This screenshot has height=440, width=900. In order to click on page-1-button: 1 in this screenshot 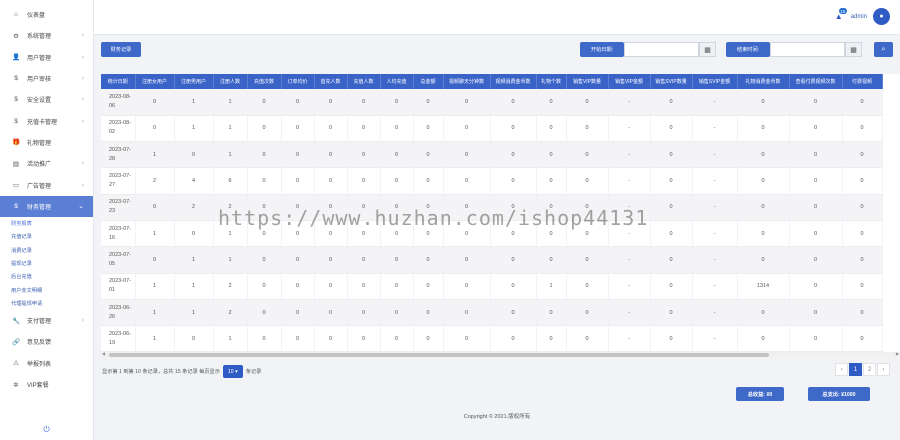, I will do `click(855, 369)`.